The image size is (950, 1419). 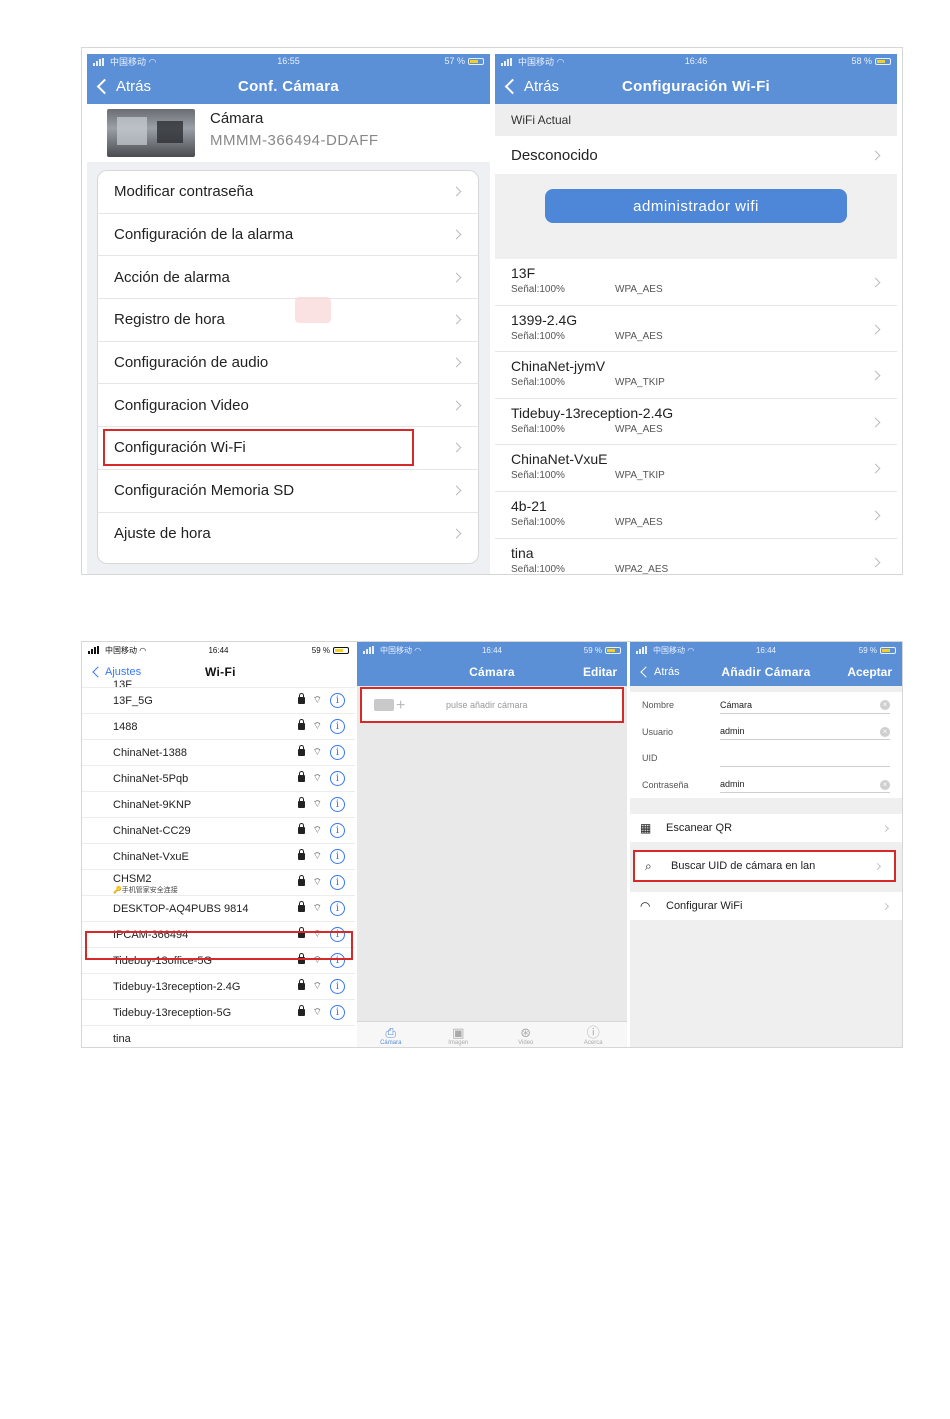 I want to click on menu-item-alarm-action: Acción de alarma, so click(x=288, y=278).